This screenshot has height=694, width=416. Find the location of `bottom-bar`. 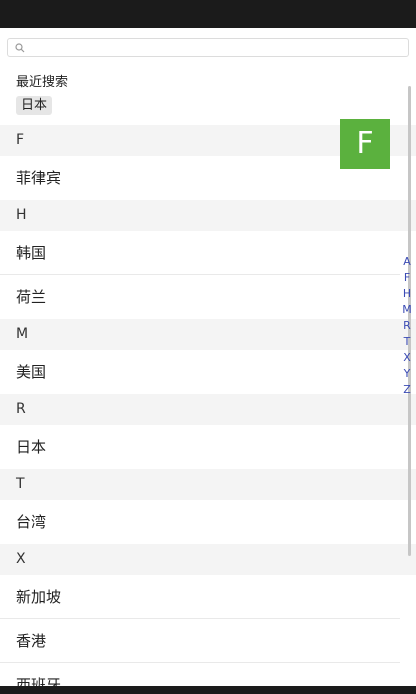

bottom-bar is located at coordinates (208, 690).